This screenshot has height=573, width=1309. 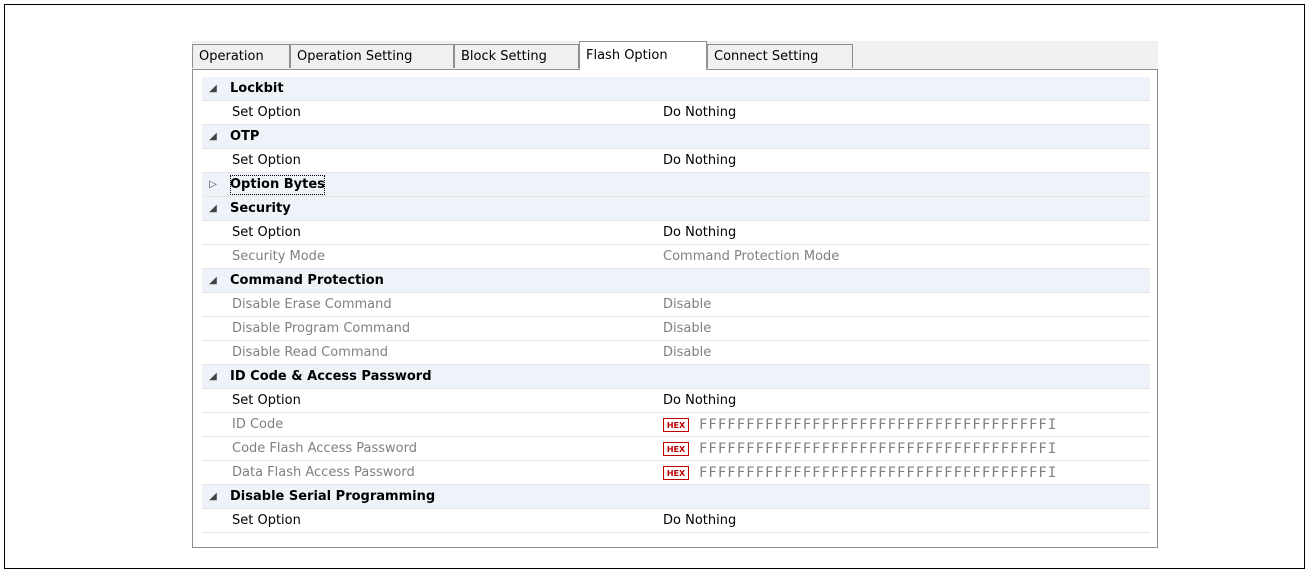 I want to click on property-row-security-mode: Security Mode Command Protection Mode, so click(x=676, y=257).